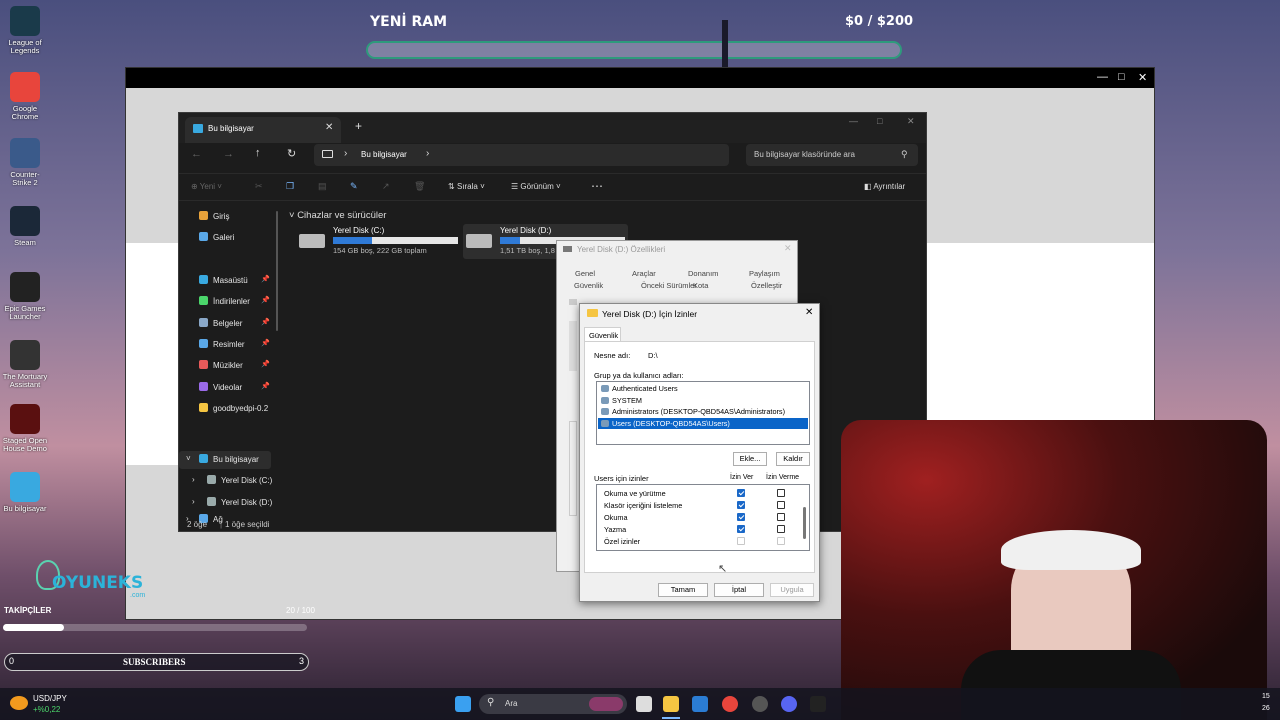  I want to click on rename-icon: ✎, so click(354, 186).